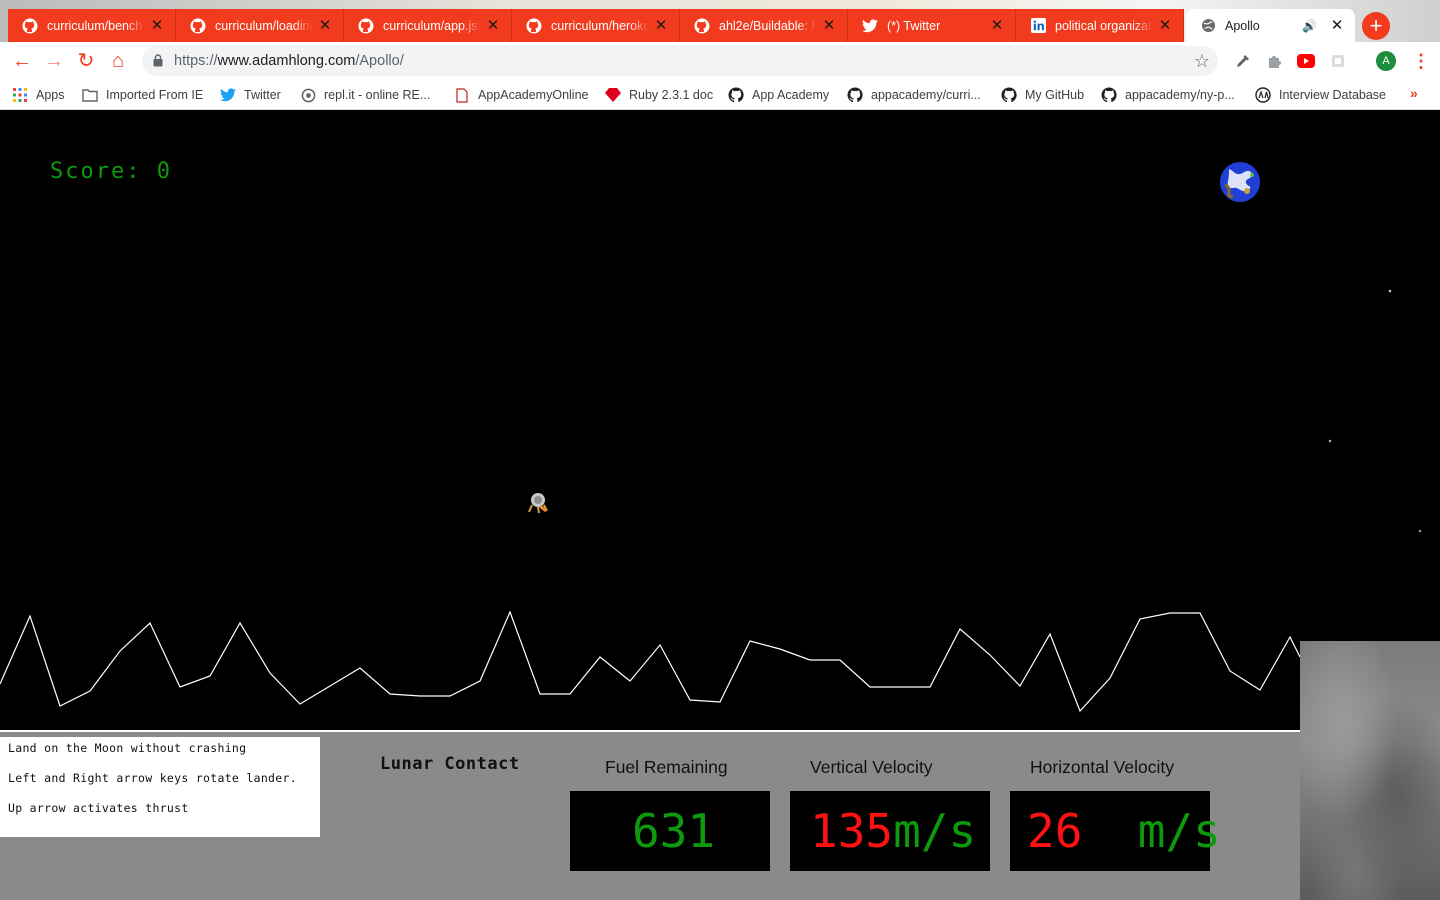  I want to click on chevron-more-icon: », so click(1414, 93).